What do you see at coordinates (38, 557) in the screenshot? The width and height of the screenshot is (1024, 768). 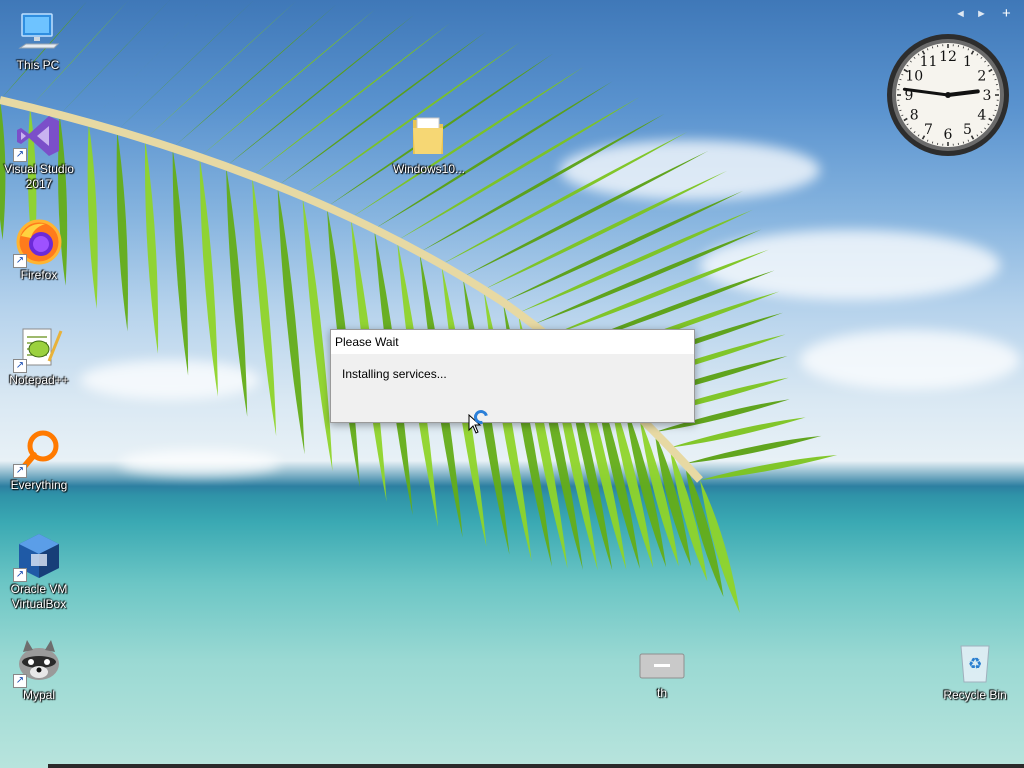 I see `virtualbox-icon: ↗` at bounding box center [38, 557].